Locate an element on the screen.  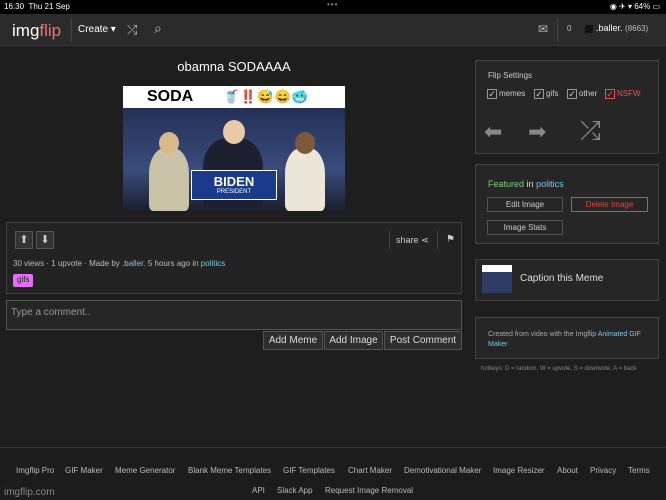
downvote-button: ⬇ is located at coordinates (45, 240).